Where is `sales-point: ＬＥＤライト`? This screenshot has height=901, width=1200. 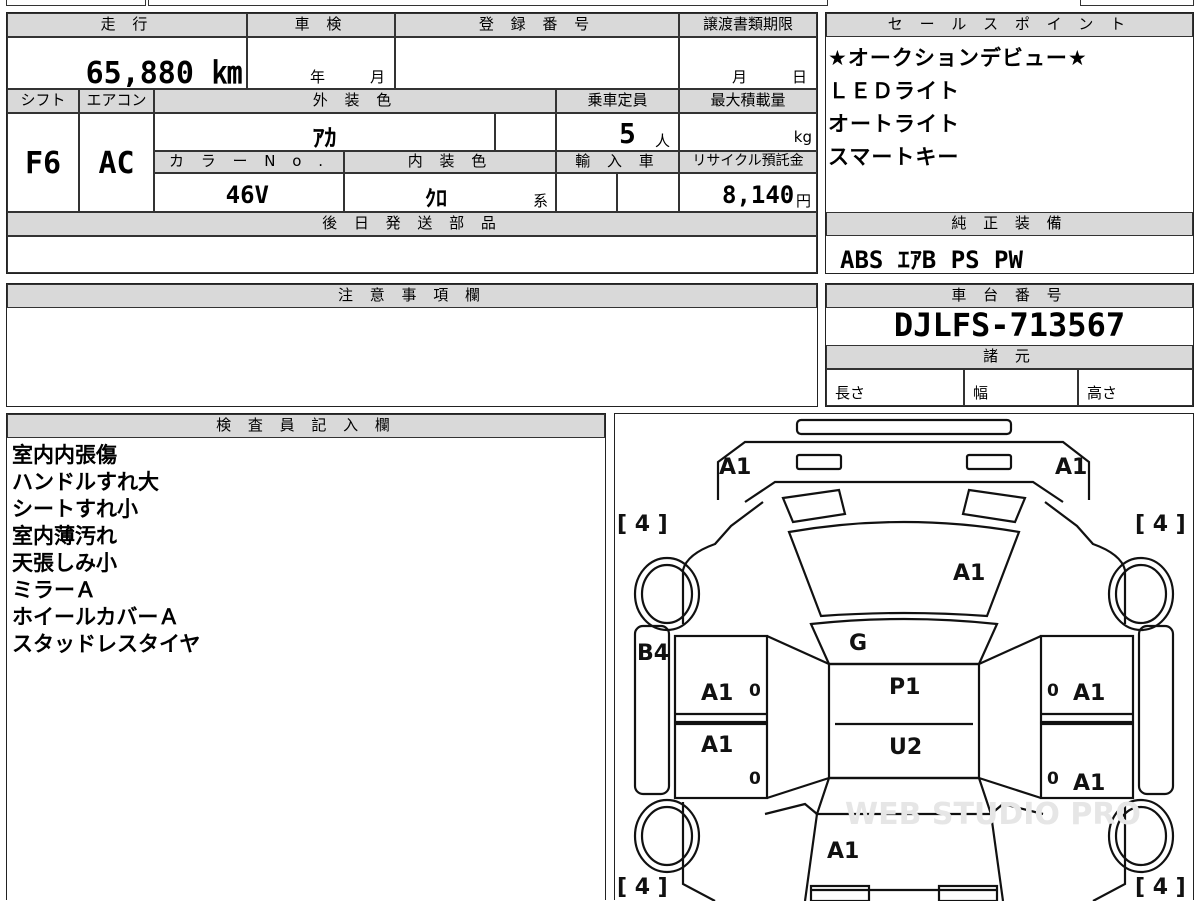 sales-point: ＬＥＤライト is located at coordinates (894, 91).